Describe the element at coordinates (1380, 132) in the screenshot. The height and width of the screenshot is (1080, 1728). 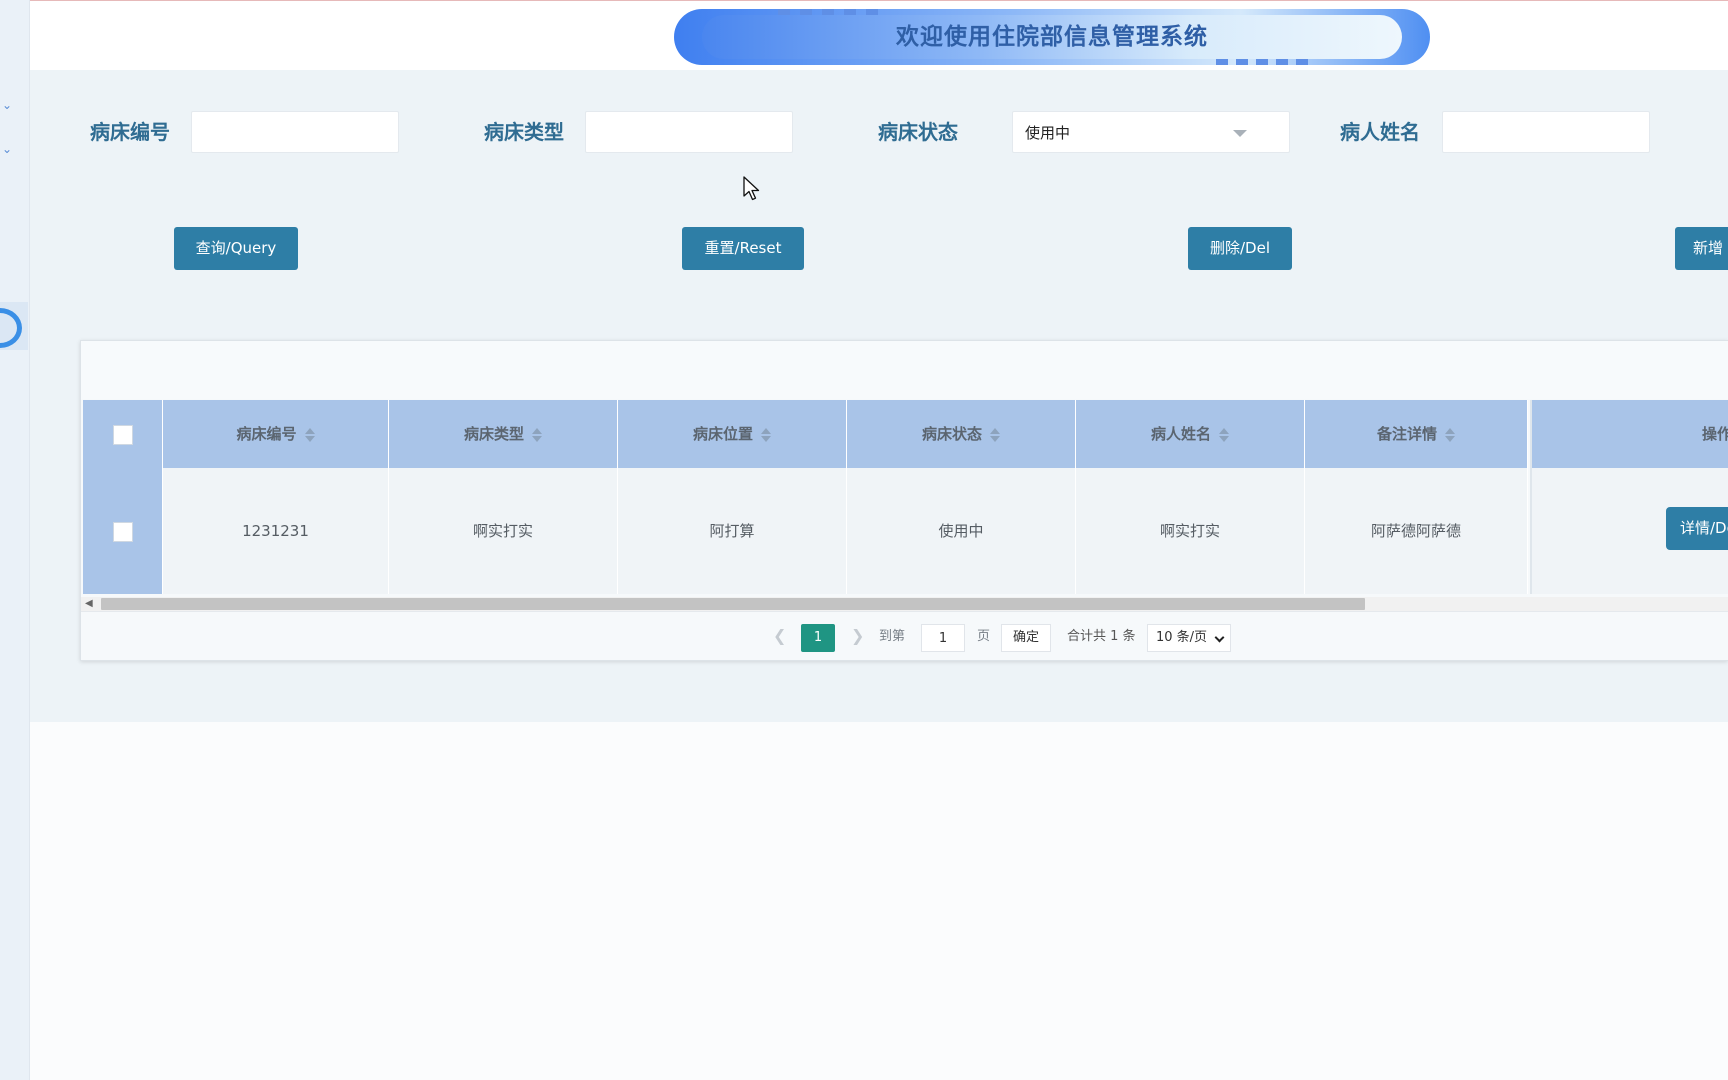
I see `patient-name-label: 病人姓名` at that location.